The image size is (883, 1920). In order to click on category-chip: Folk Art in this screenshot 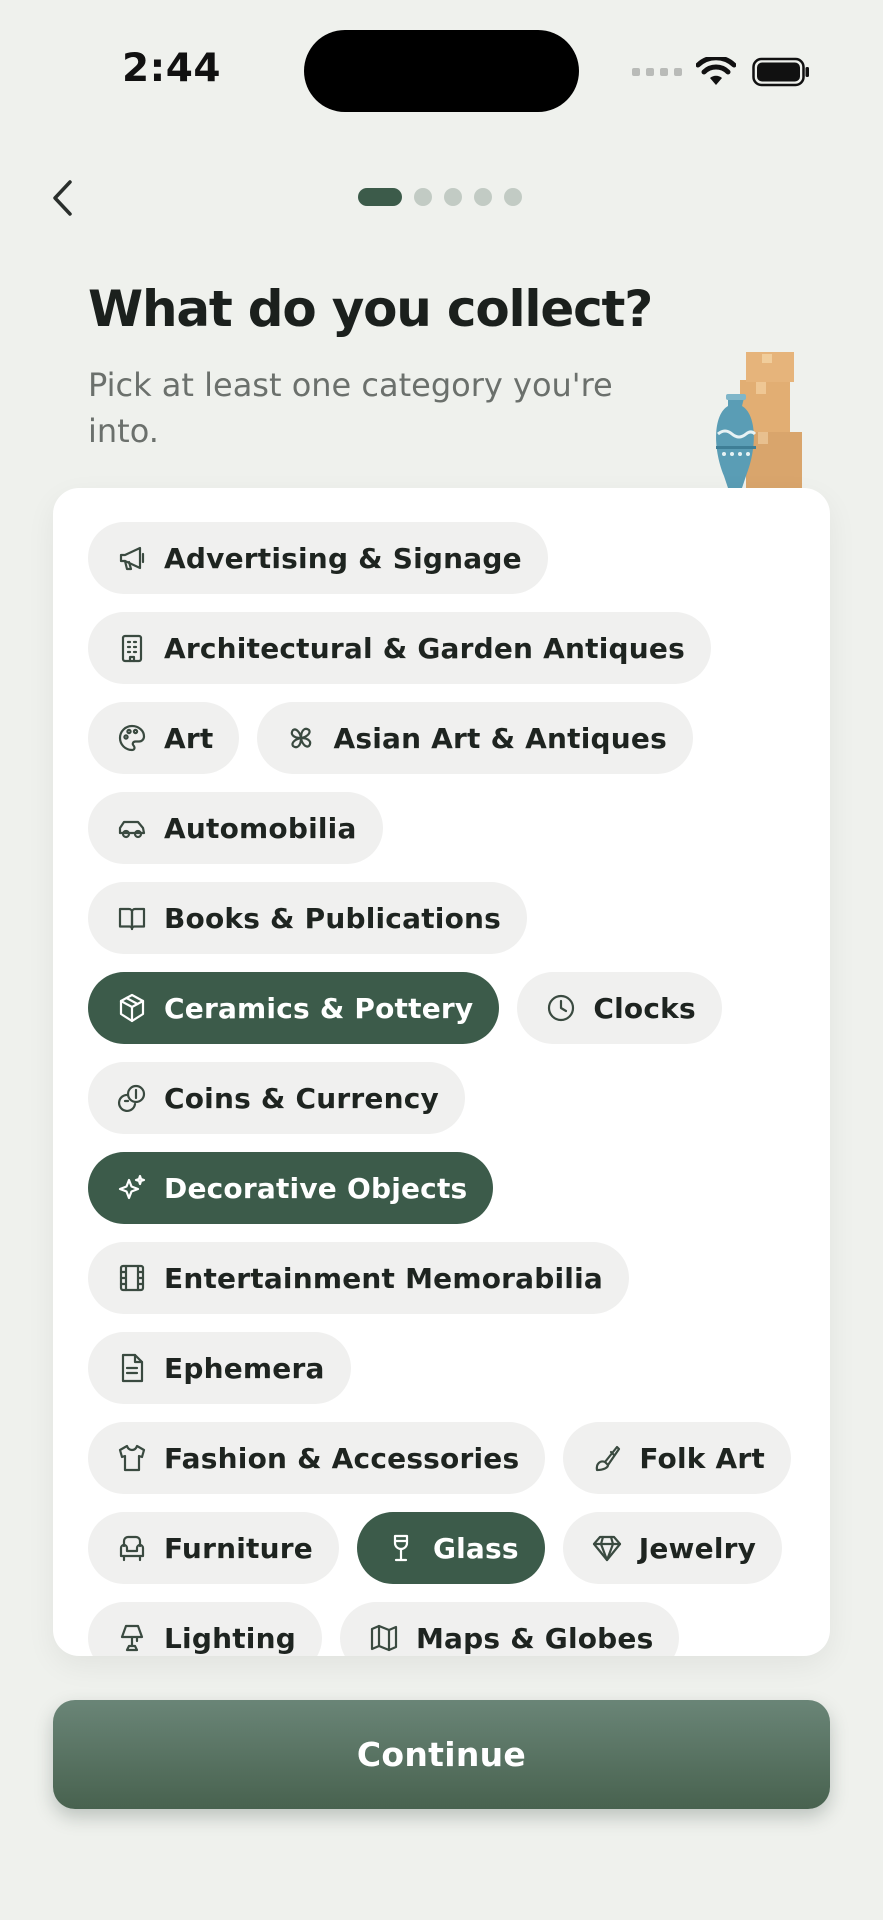, I will do `click(677, 1458)`.